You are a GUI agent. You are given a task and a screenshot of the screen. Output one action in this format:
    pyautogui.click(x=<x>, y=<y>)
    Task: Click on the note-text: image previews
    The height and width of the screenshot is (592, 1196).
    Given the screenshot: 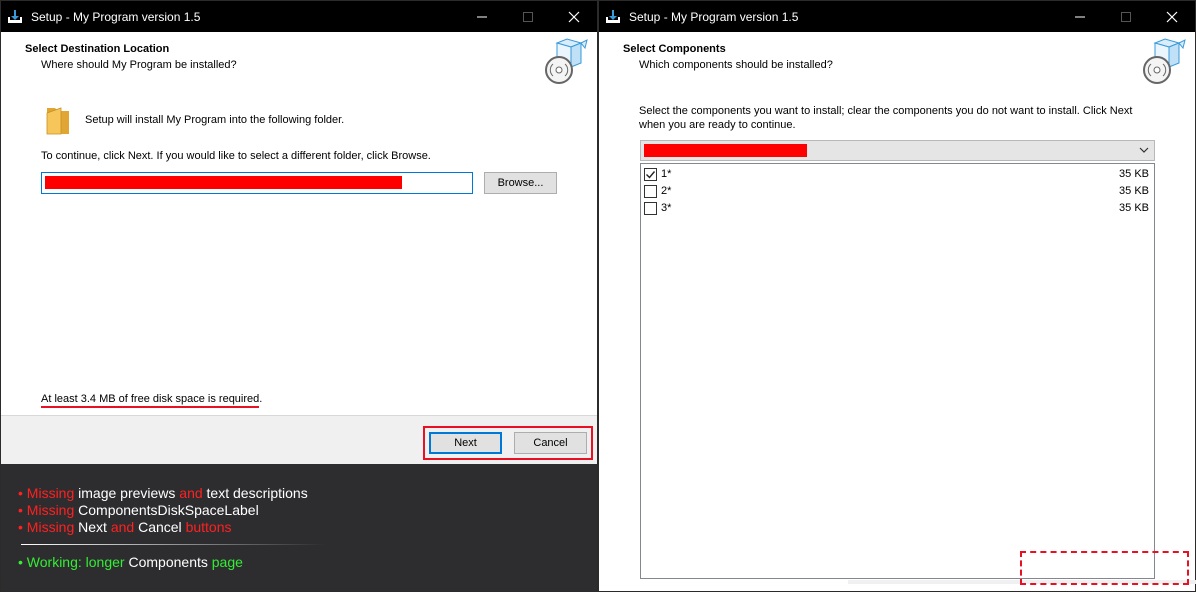 What is the action you would take?
    pyautogui.click(x=127, y=493)
    